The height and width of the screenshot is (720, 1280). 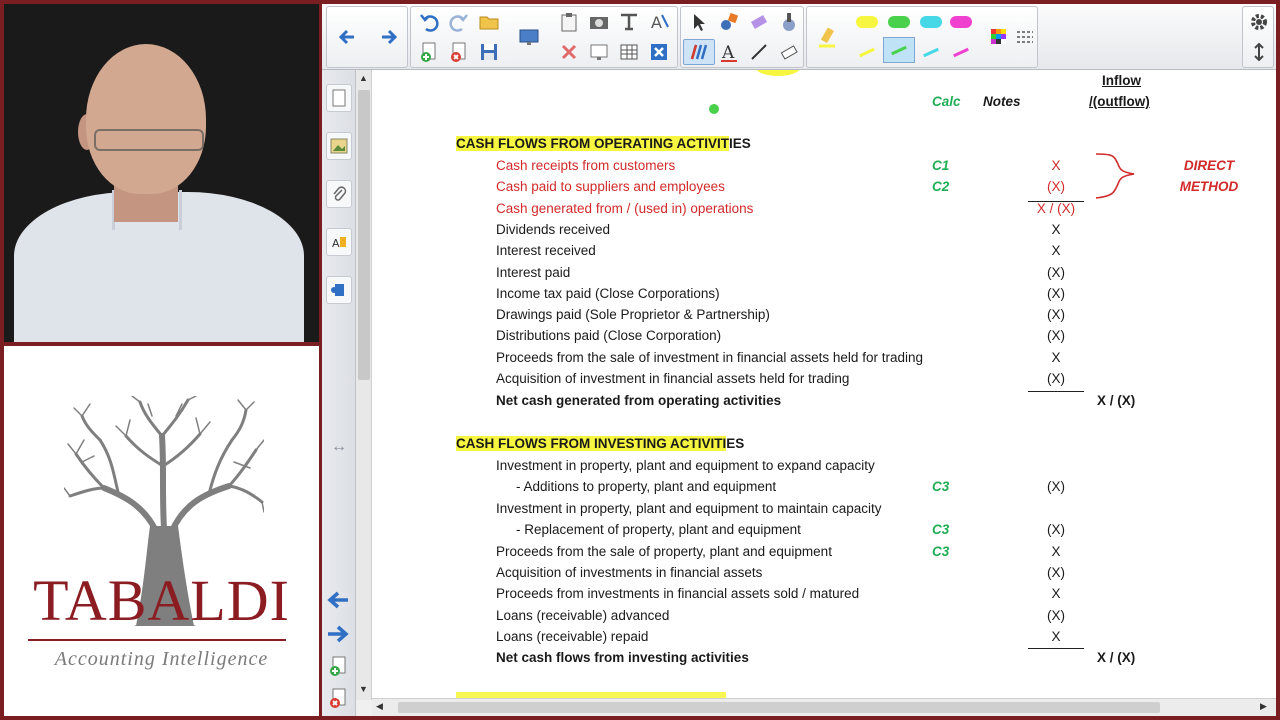 What do you see at coordinates (899, 22) in the screenshot?
I see `green-swatch` at bounding box center [899, 22].